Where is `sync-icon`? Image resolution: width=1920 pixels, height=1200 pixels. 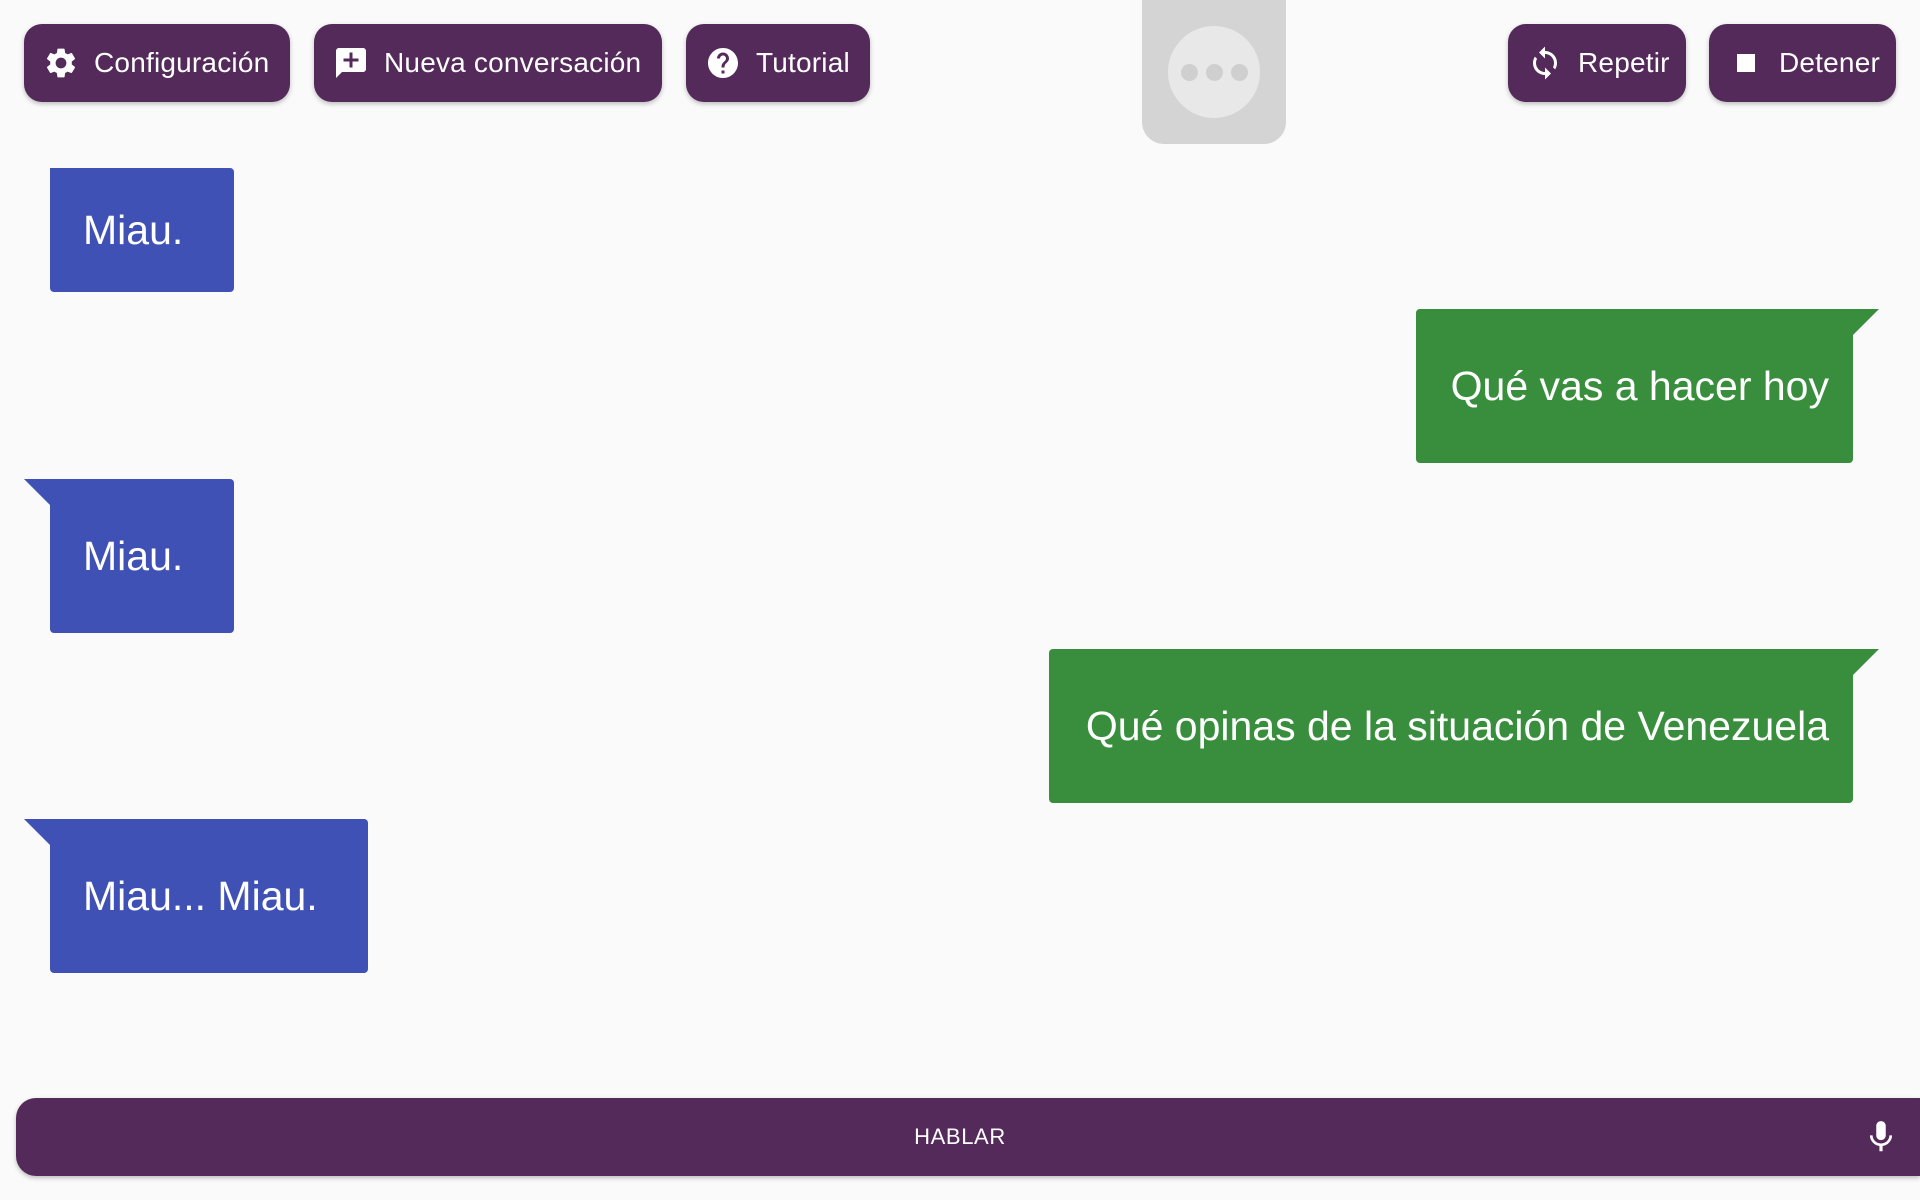 sync-icon is located at coordinates (1545, 63).